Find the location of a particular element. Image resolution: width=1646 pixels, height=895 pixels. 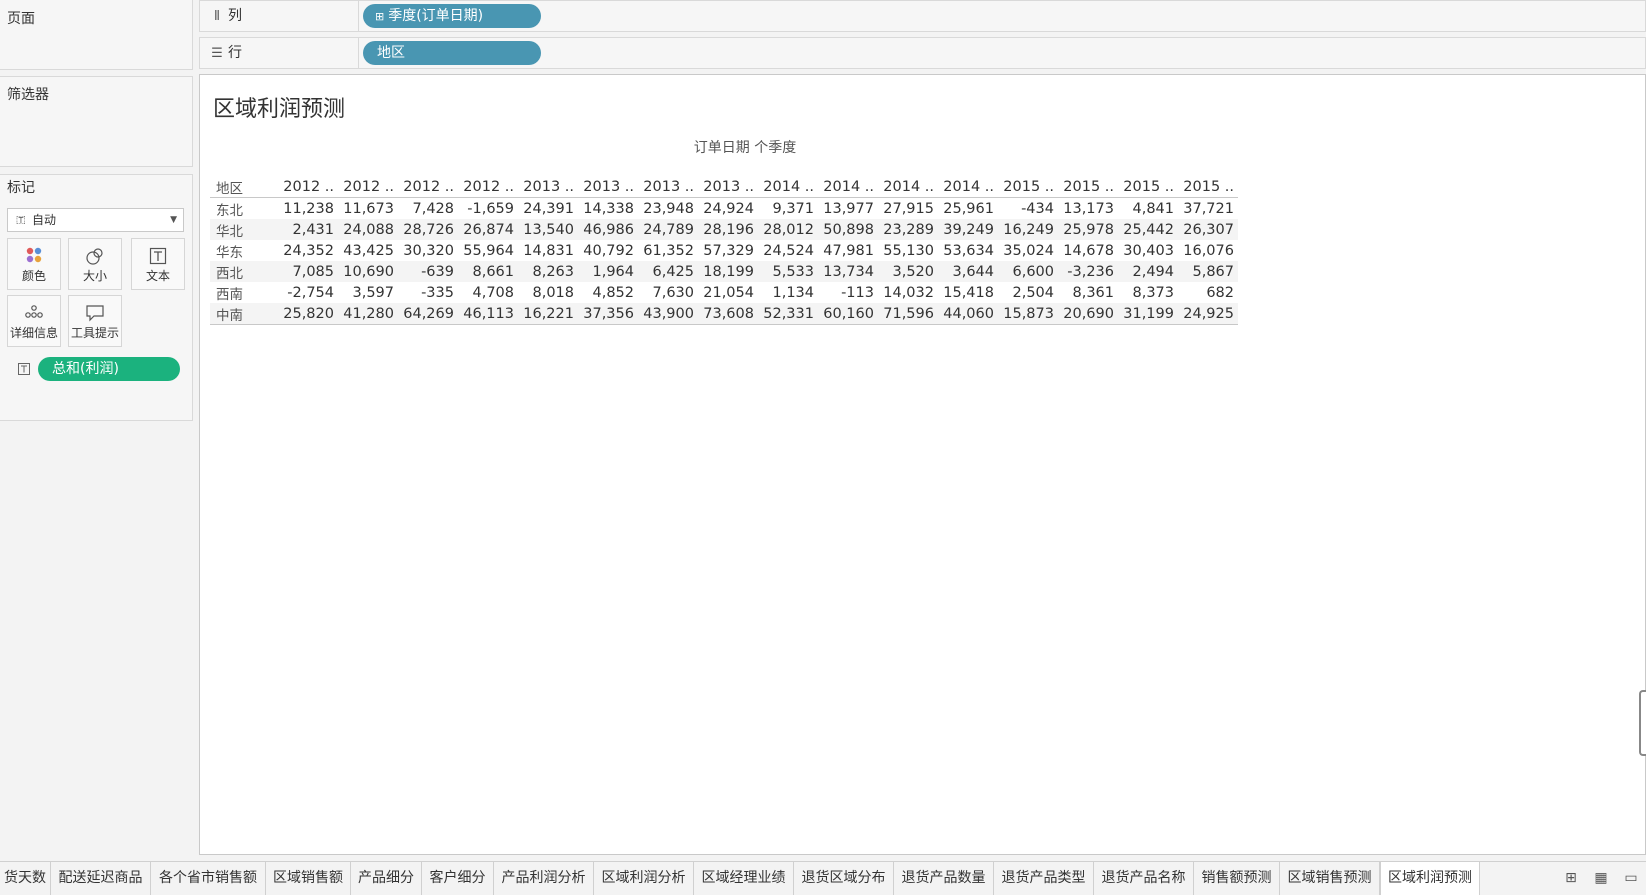

table-cell: 8,661 is located at coordinates (488, 271).